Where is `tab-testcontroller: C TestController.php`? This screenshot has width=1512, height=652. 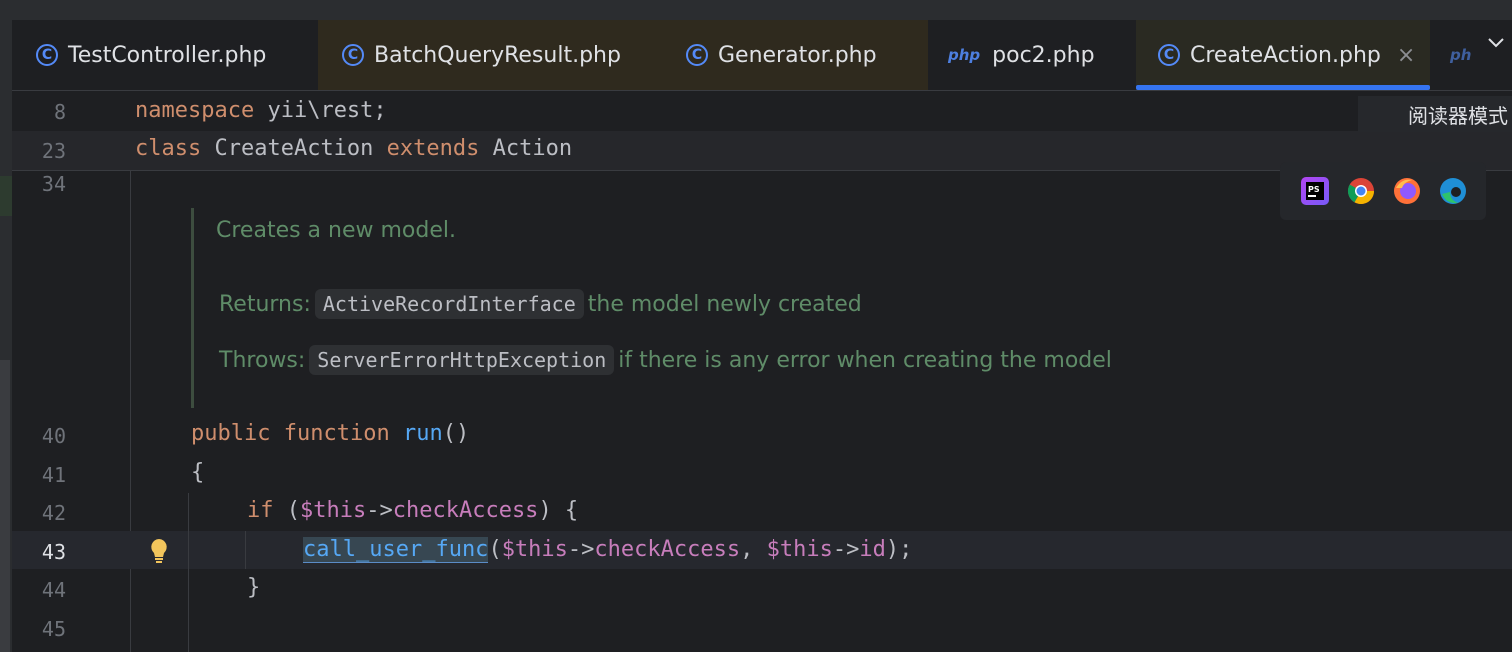 tab-testcontroller: C TestController.php is located at coordinates (165, 55).